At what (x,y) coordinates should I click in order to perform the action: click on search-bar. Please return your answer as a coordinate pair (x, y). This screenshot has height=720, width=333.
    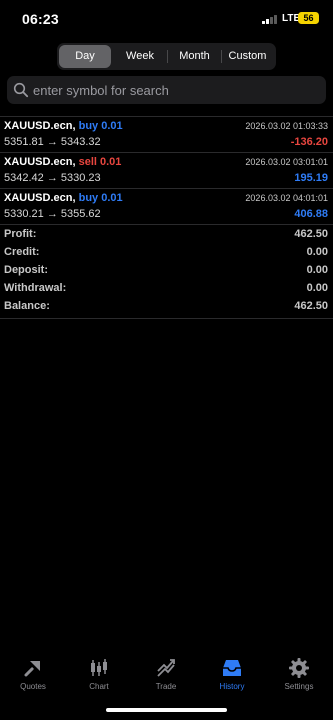
    Looking at the image, I should click on (166, 90).